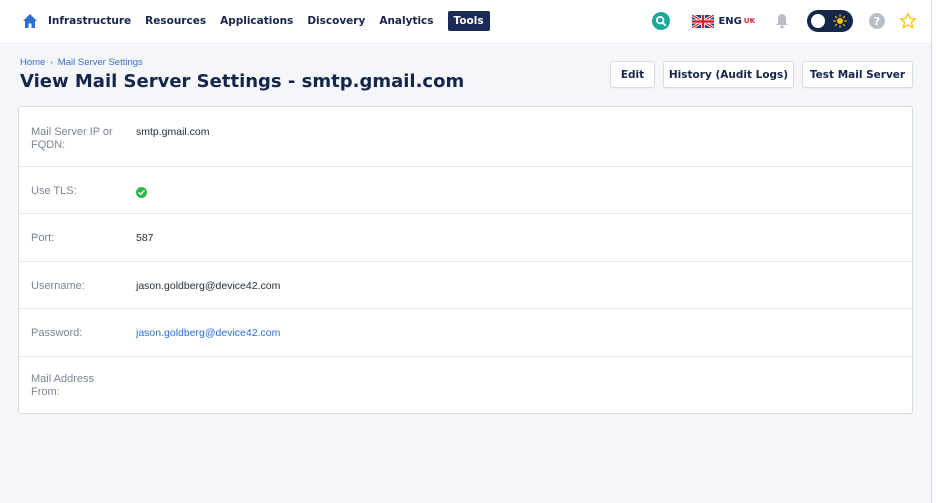  Describe the element at coordinates (465, 385) in the screenshot. I see `field-row-mail-address-from: Mail Address From:` at that location.